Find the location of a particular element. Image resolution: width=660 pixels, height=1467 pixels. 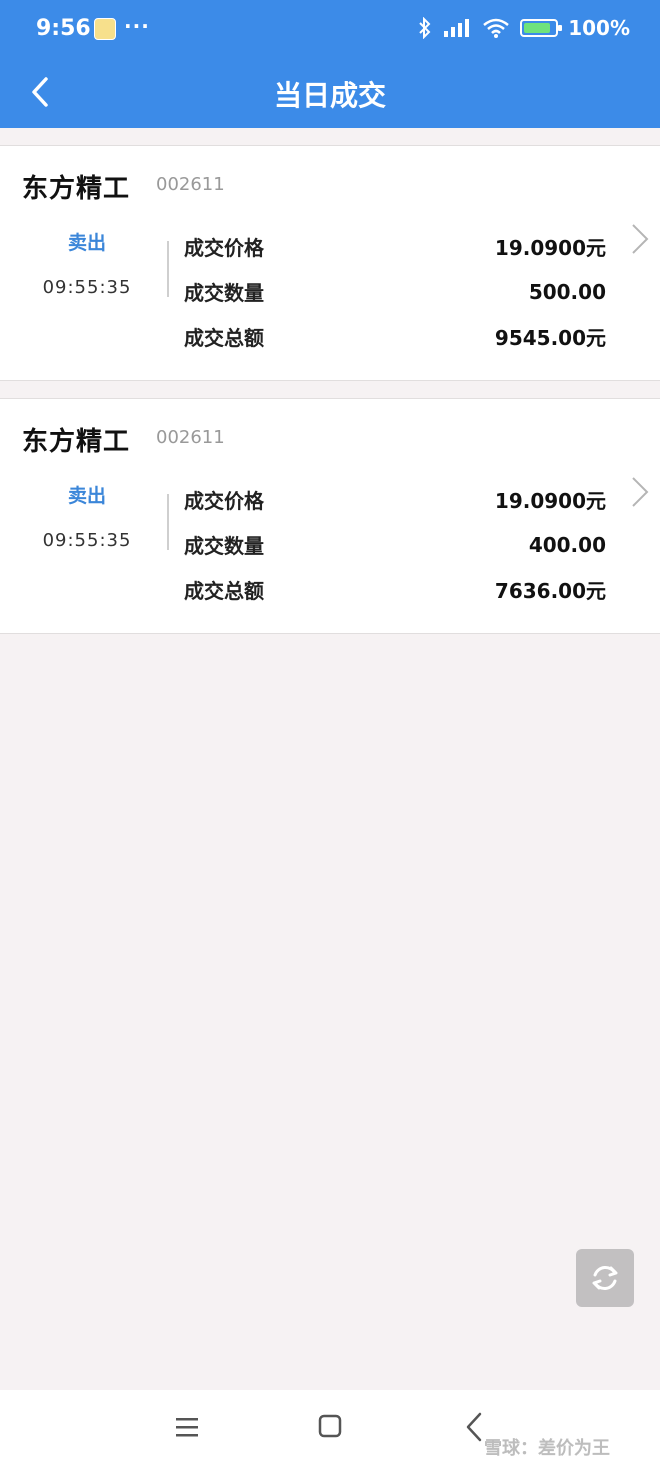

refresh-icon is located at coordinates (605, 1278).